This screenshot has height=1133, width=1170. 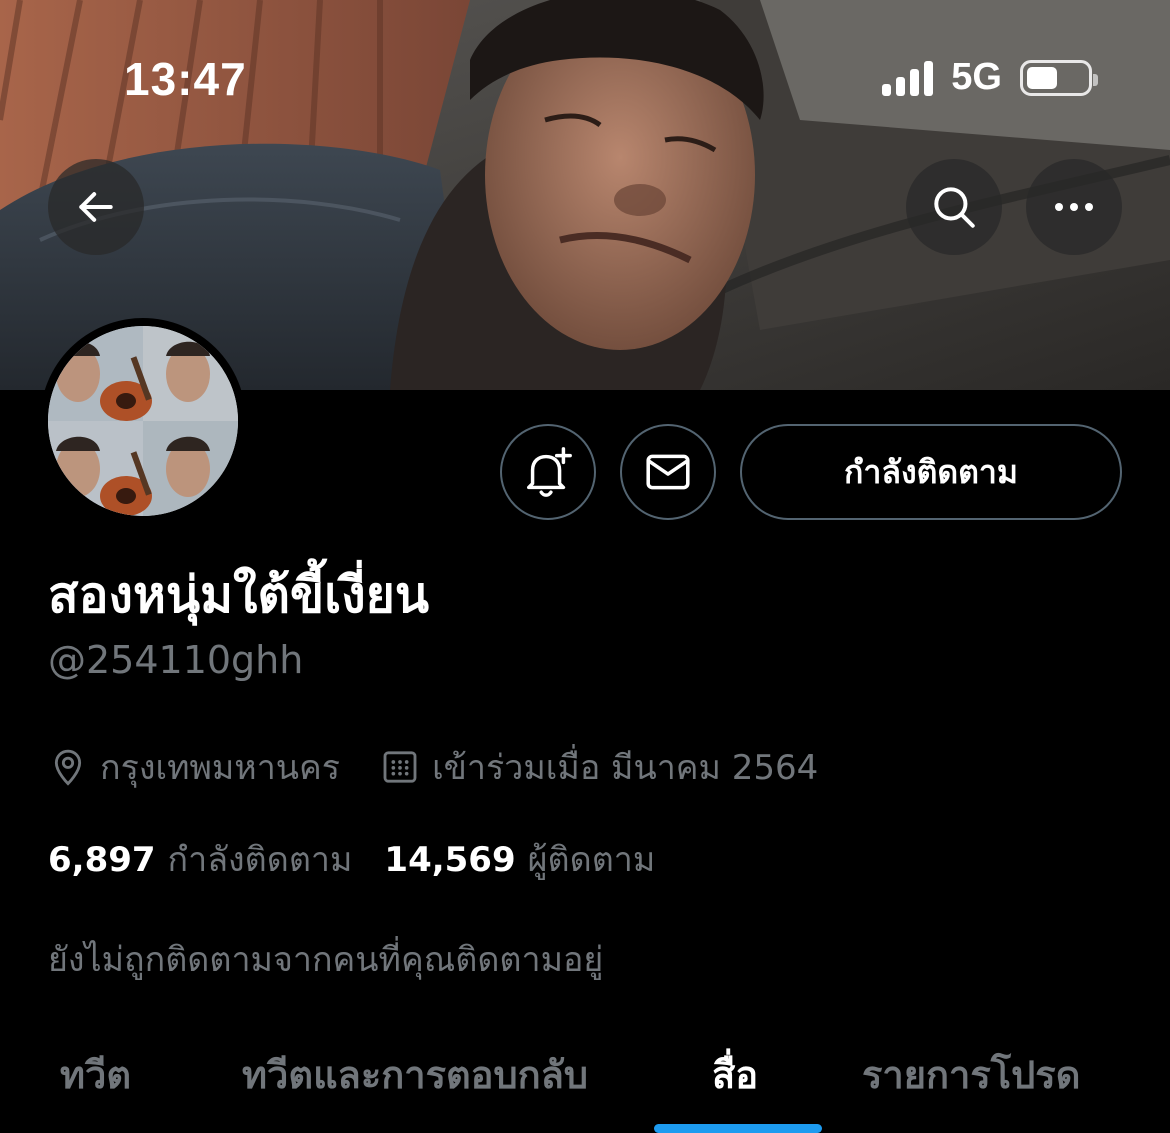 I want to click on avatar-image, so click(x=143, y=421).